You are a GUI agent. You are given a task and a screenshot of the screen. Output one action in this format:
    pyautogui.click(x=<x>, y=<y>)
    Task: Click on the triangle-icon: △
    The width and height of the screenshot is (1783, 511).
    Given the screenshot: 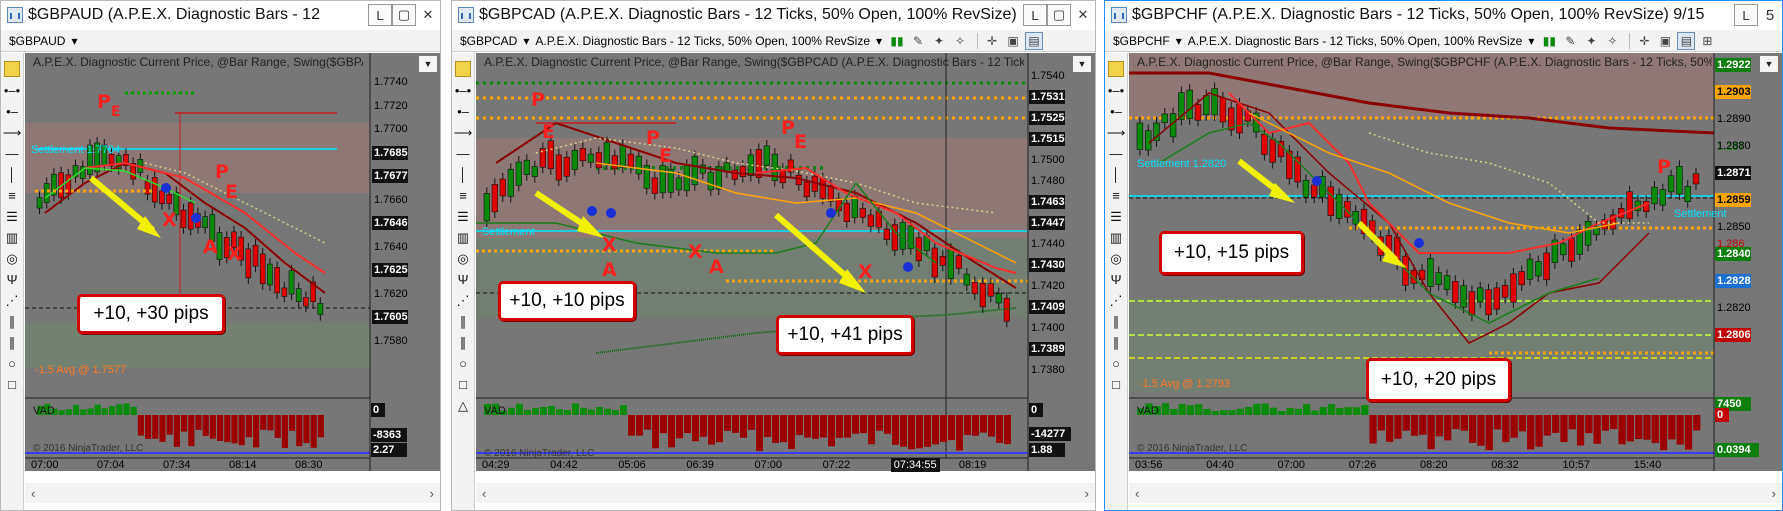 What is the action you would take?
    pyautogui.click(x=463, y=405)
    